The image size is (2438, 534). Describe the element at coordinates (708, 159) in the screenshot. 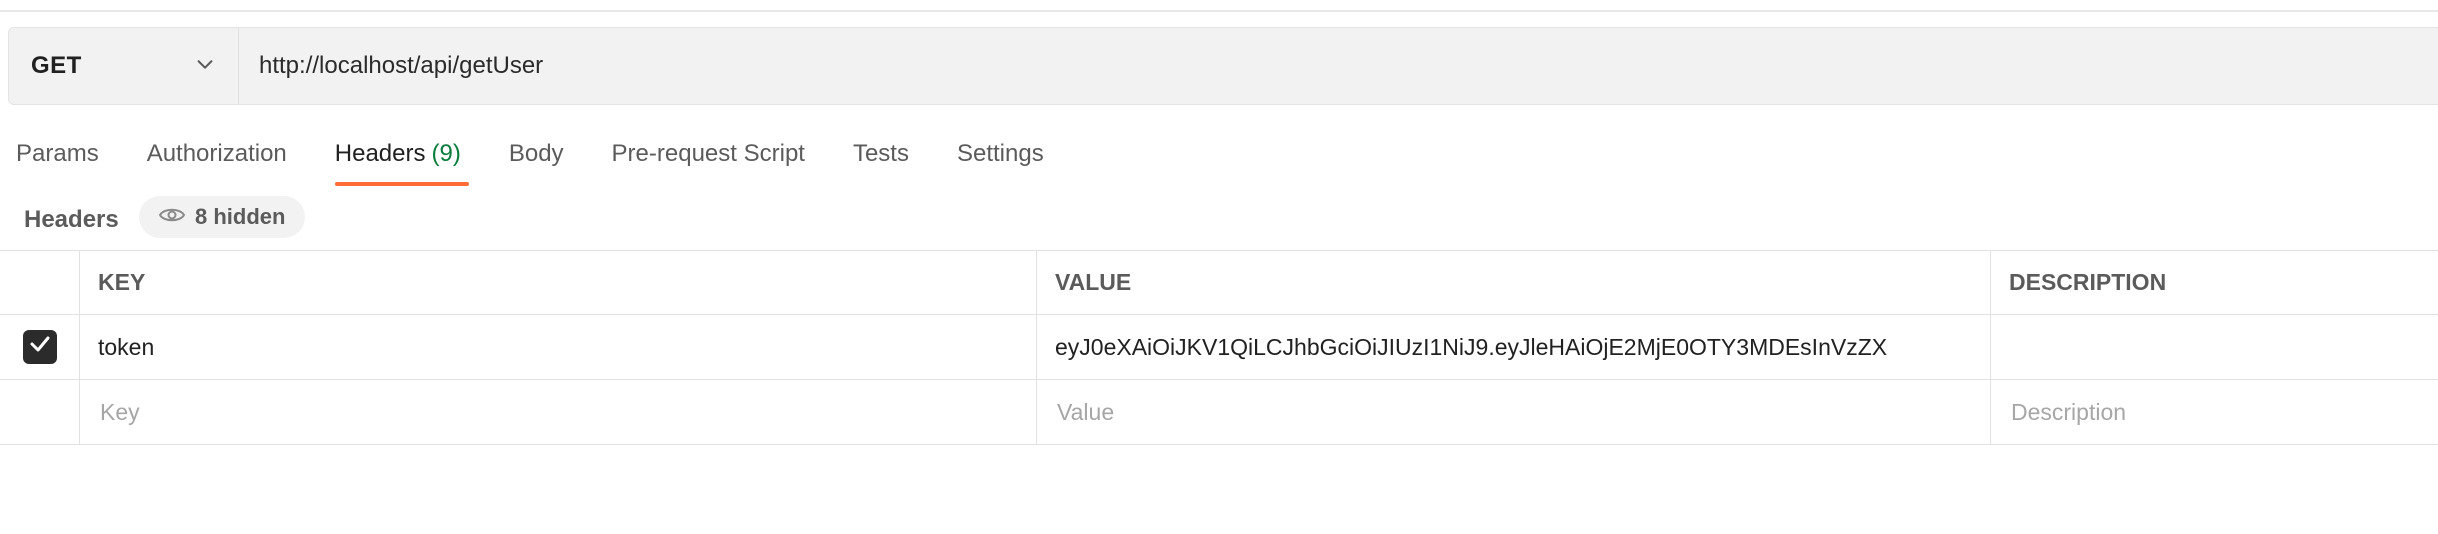

I see `tab-pre-request-script: Pre-request Script` at that location.